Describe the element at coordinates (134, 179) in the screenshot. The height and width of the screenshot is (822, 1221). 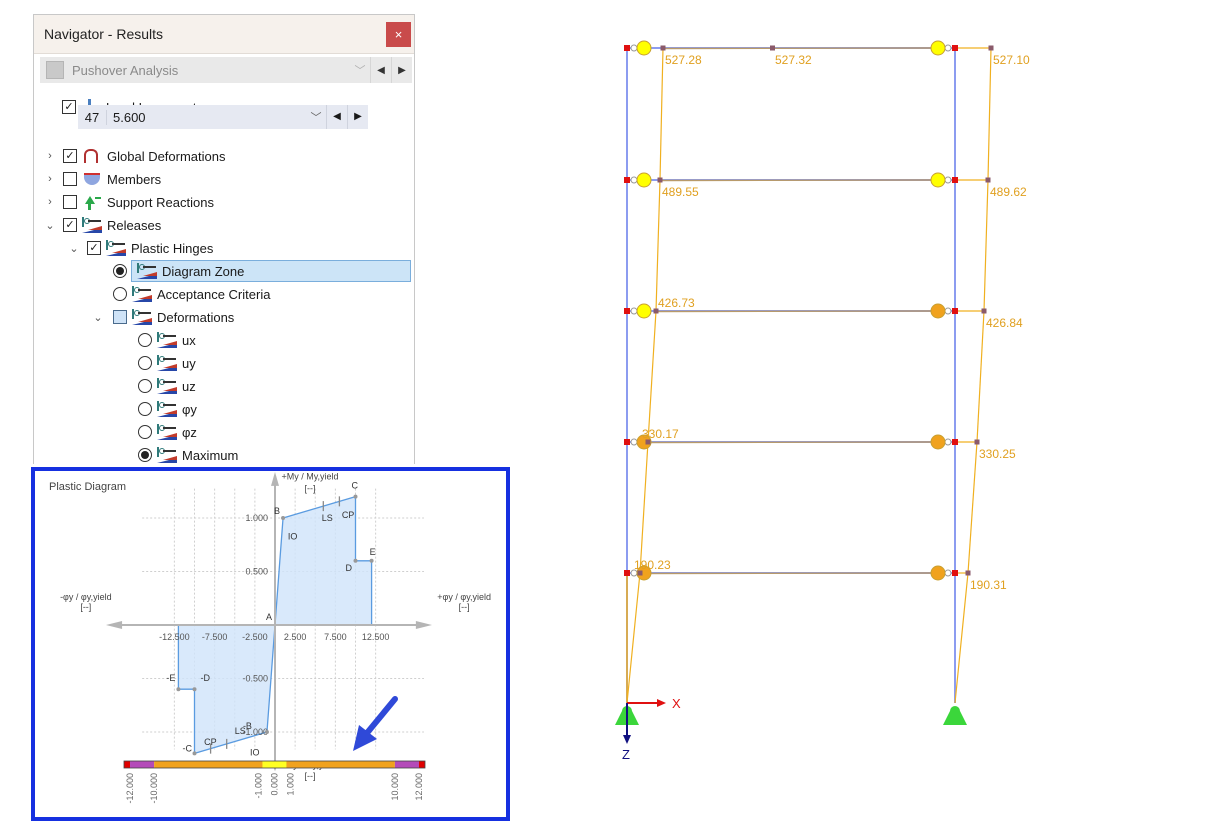
I see `tree-label: Members` at that location.